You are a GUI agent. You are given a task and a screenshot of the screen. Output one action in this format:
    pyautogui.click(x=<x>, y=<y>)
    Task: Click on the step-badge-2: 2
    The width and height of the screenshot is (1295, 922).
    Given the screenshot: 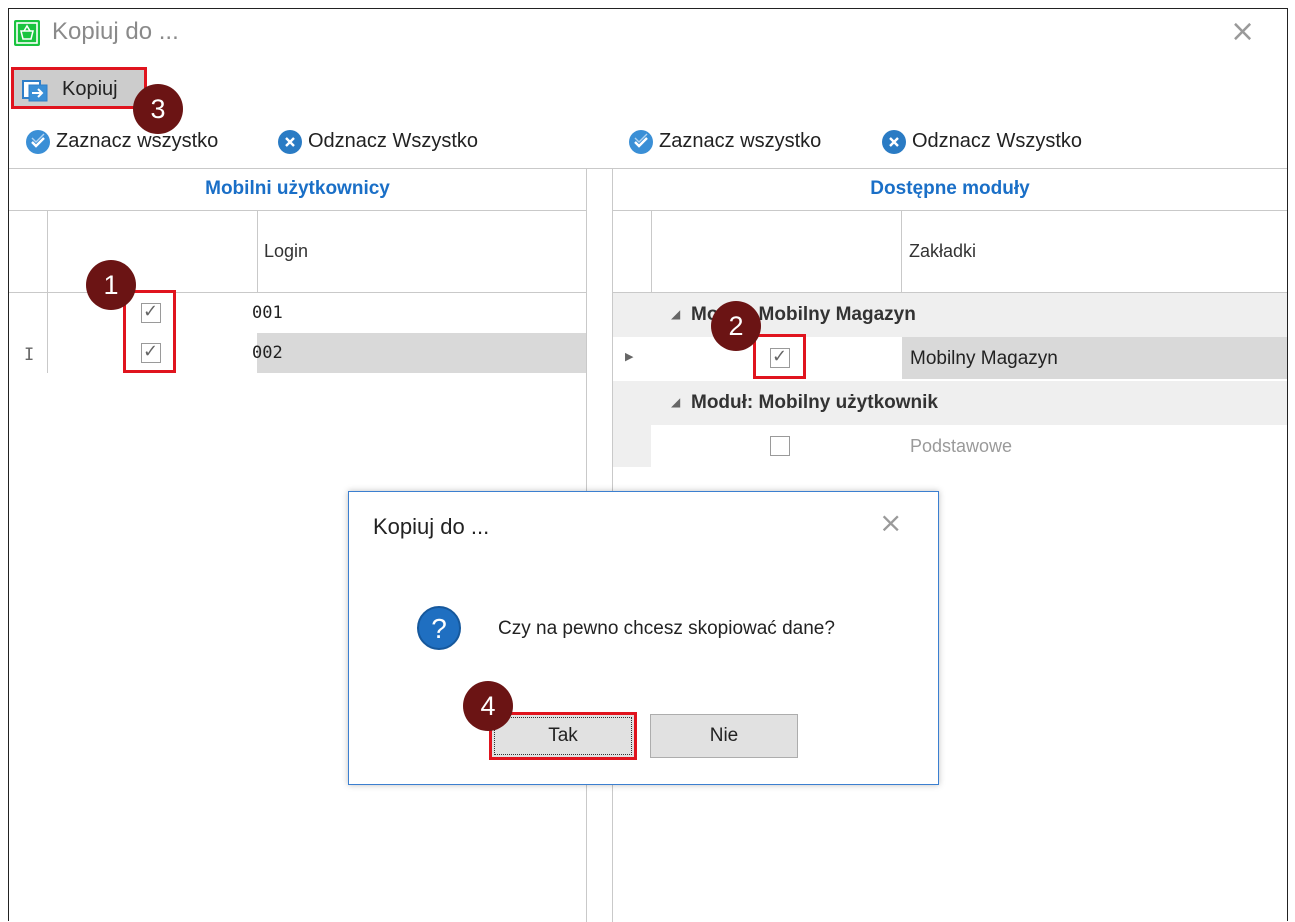 What is the action you would take?
    pyautogui.click(x=736, y=326)
    